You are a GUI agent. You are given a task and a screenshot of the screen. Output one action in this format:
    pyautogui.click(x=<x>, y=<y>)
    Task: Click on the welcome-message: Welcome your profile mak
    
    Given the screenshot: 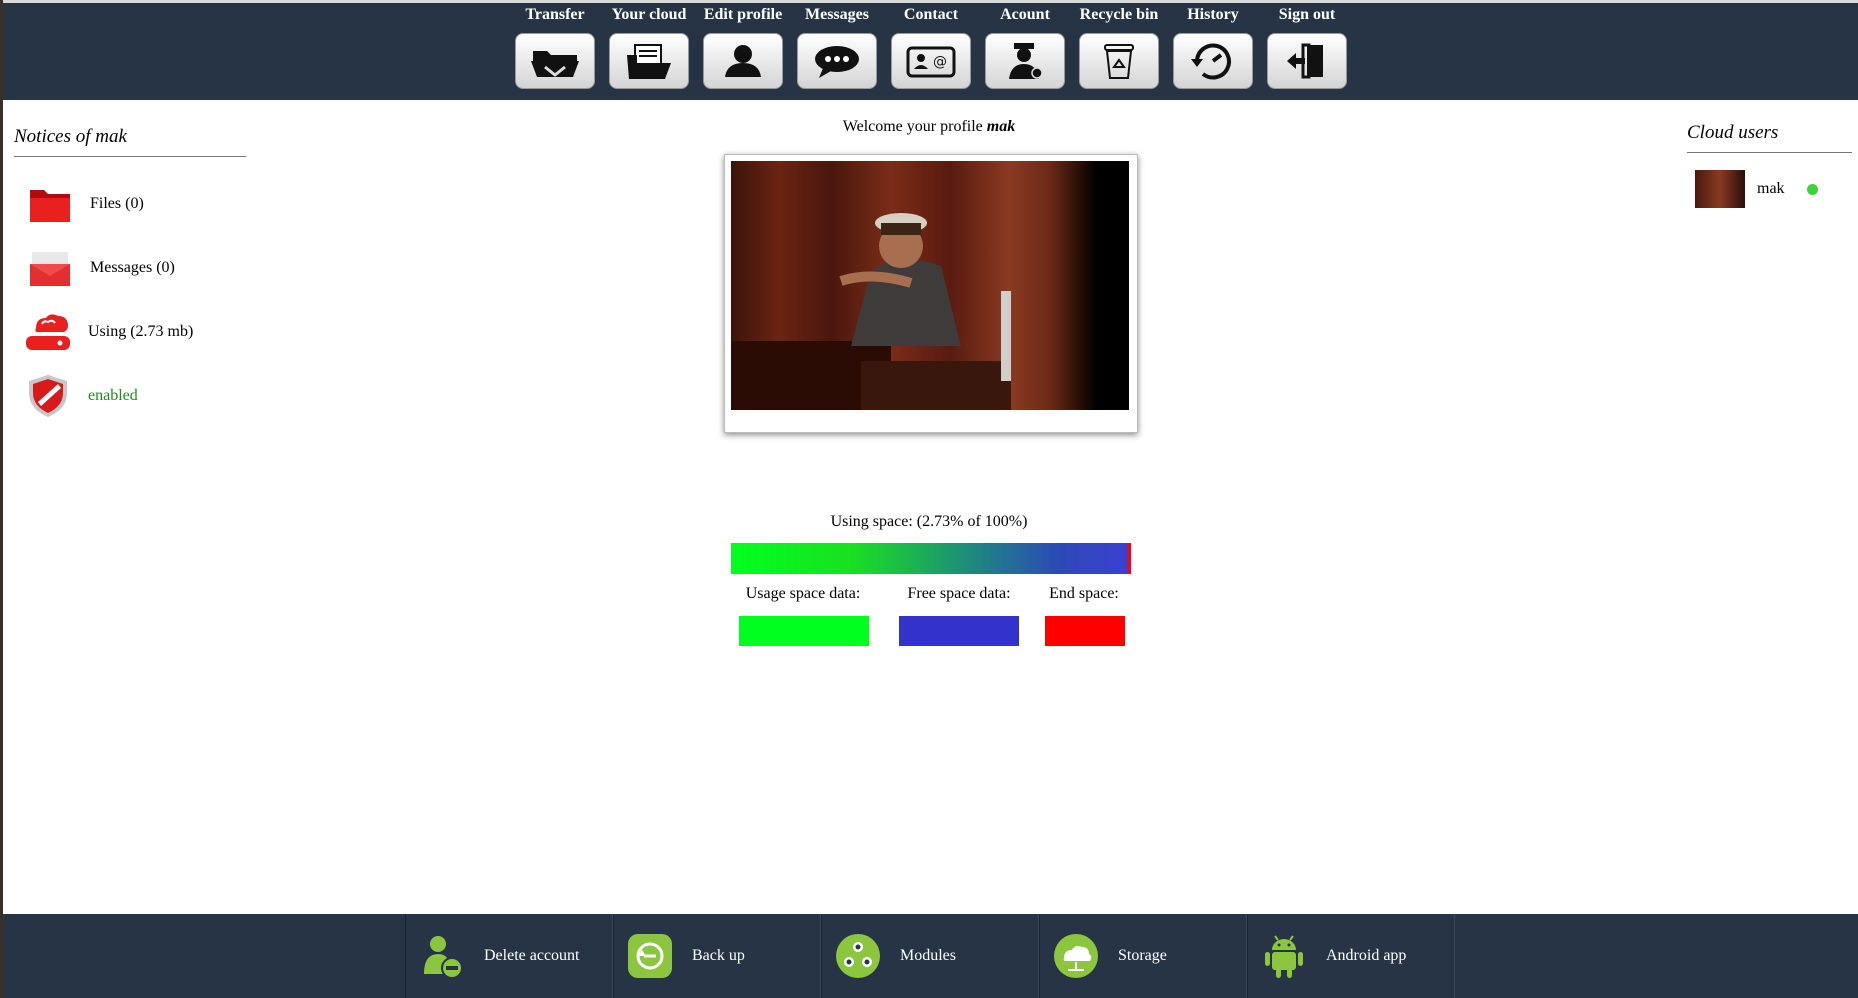 What is the action you would take?
    pyautogui.click(x=929, y=127)
    